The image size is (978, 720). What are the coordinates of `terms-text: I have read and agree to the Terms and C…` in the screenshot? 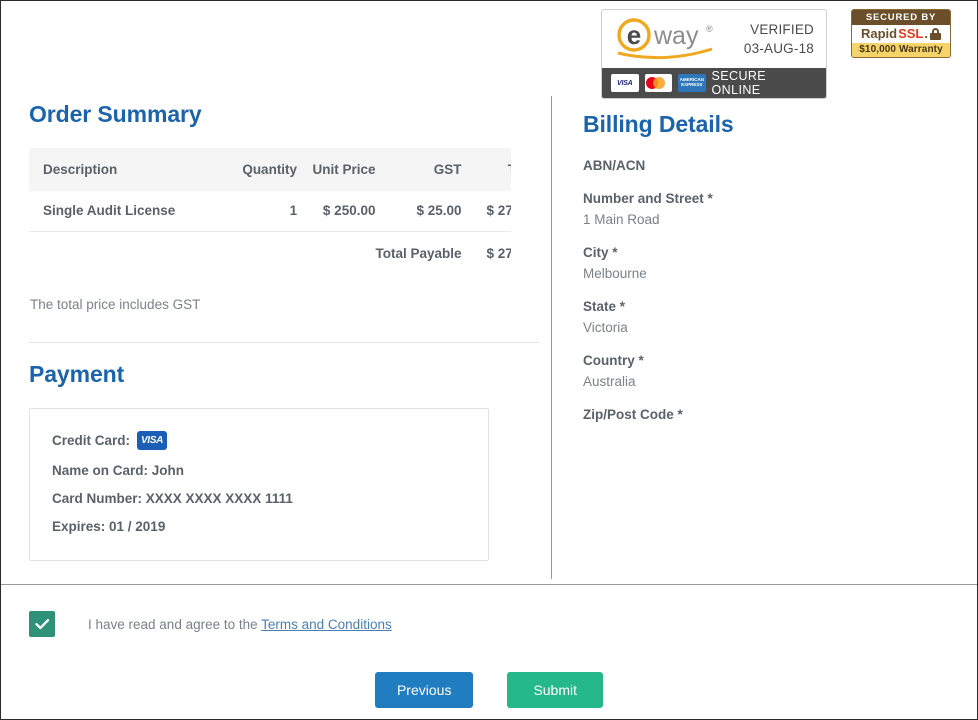 It's located at (240, 624).